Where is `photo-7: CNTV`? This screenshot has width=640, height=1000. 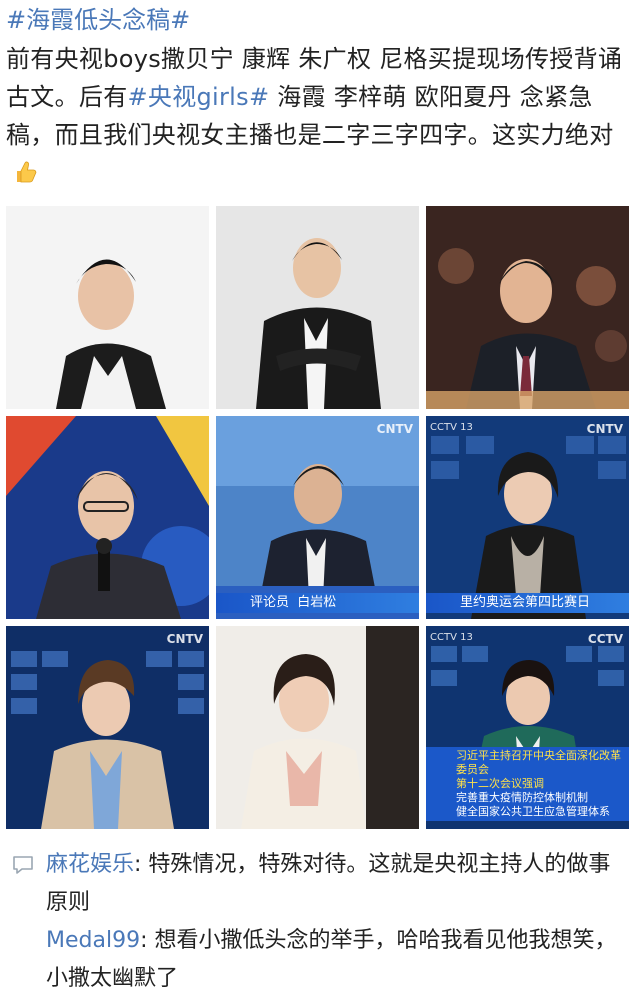
photo-7: CNTV is located at coordinates (107, 727).